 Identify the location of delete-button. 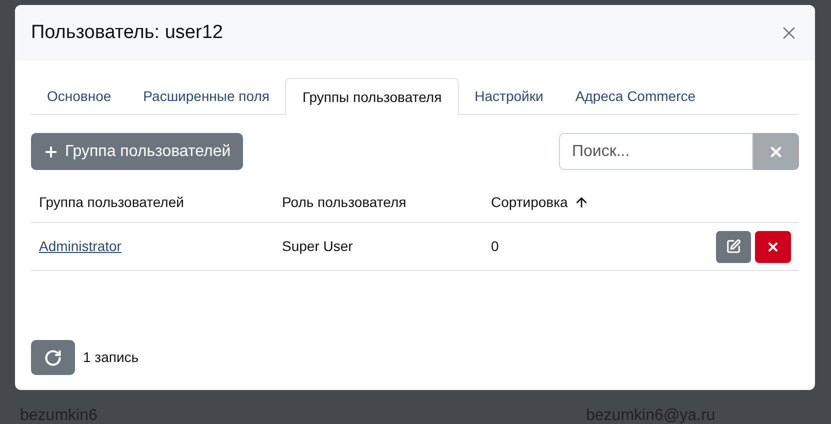
(773, 246).